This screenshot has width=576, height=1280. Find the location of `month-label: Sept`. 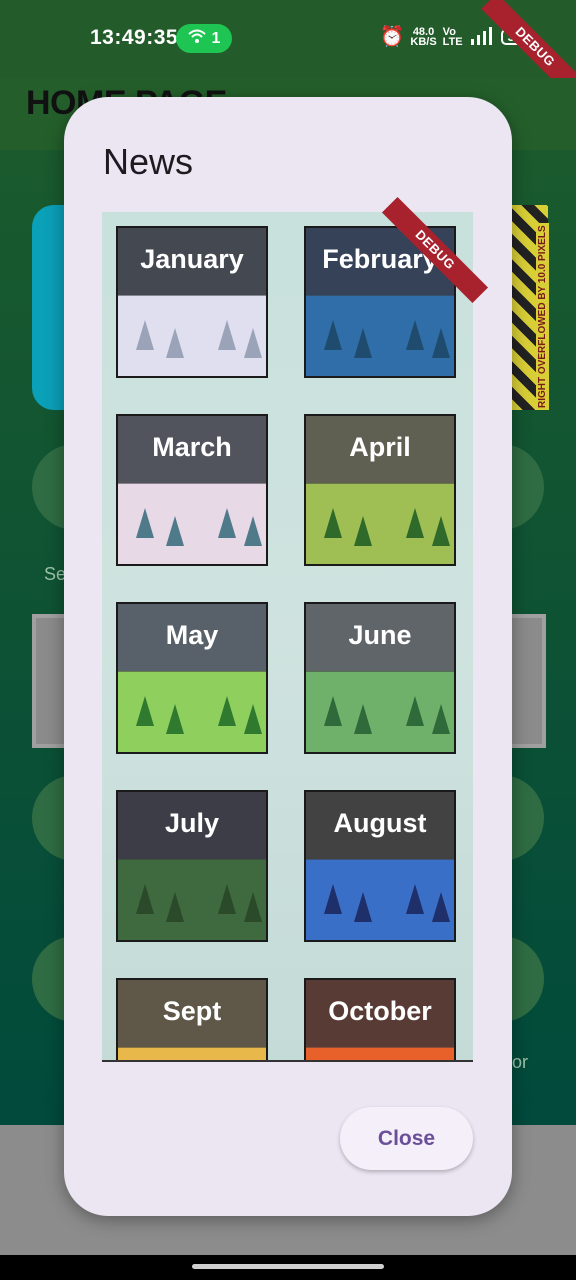

month-label: Sept is located at coordinates (192, 1011).